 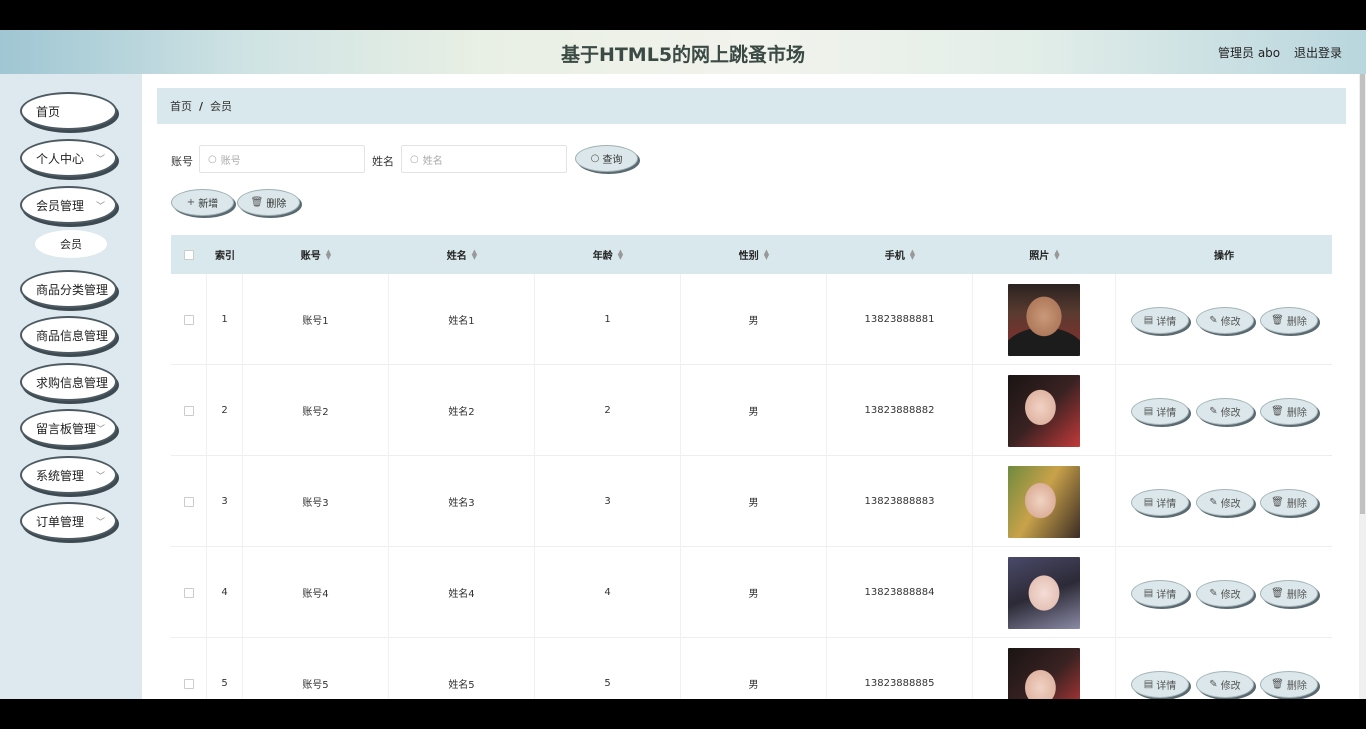 What do you see at coordinates (72, 382) in the screenshot?
I see `sidebar-item-label: 求购信息管理` at bounding box center [72, 382].